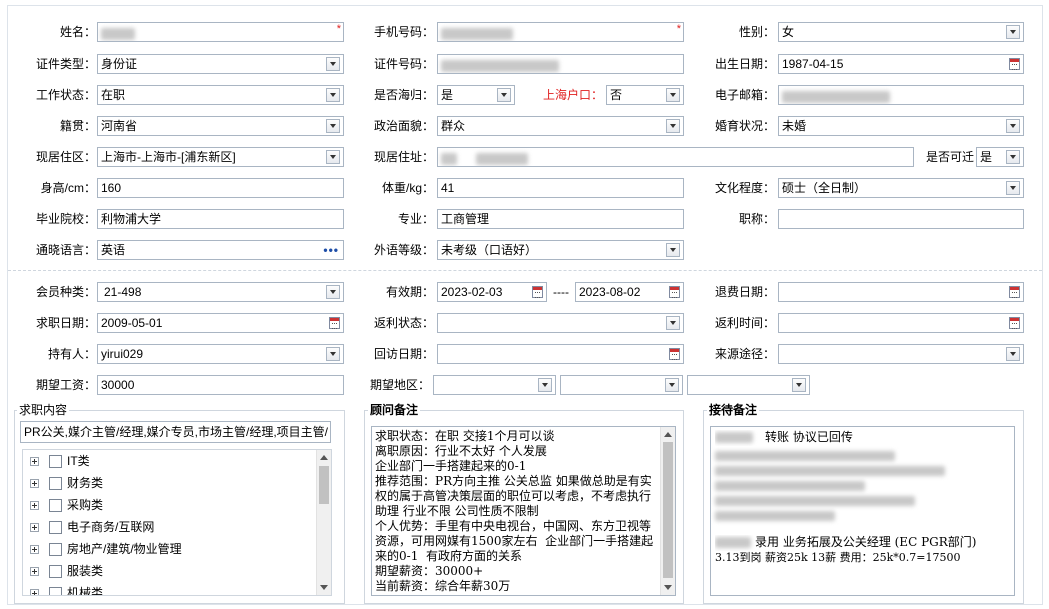 The image size is (1049, 609). What do you see at coordinates (901, 188) in the screenshot?
I see `education-select: 硕士（全日制）` at bounding box center [901, 188].